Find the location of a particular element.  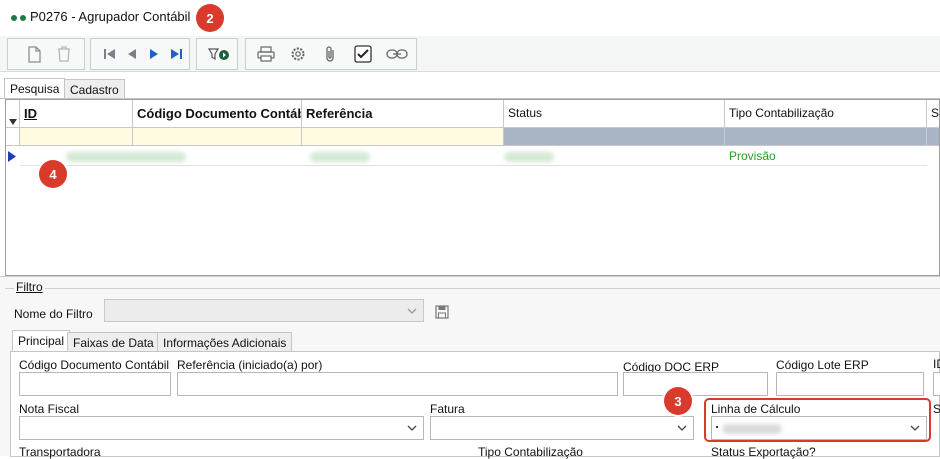

cell-tipo-contabilizacao: Provisão is located at coordinates (752, 156).